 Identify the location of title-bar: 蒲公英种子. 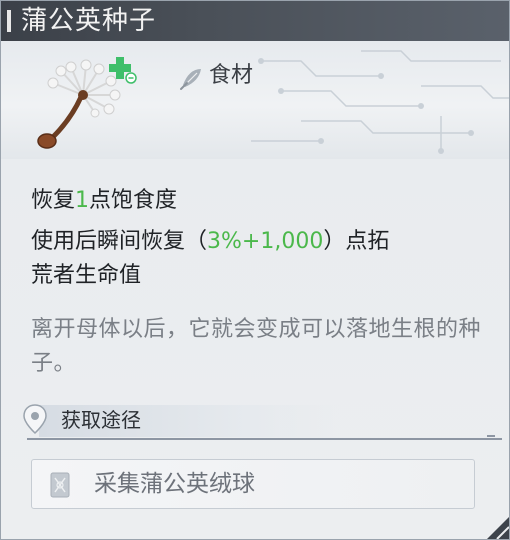
(255, 21).